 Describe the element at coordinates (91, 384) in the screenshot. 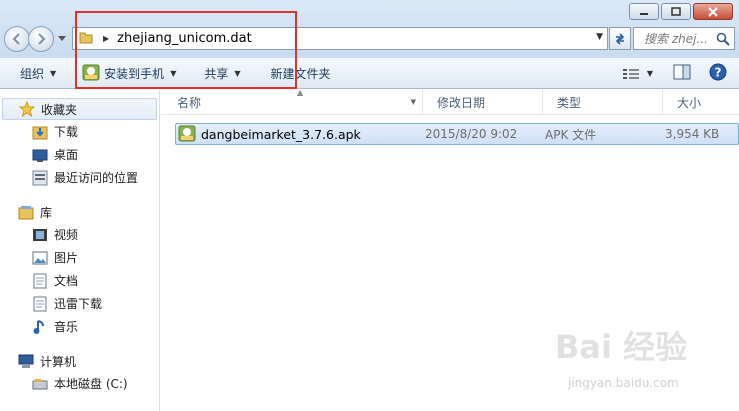

I see `nav-item-label: 本地磁盘 (C:)` at that location.